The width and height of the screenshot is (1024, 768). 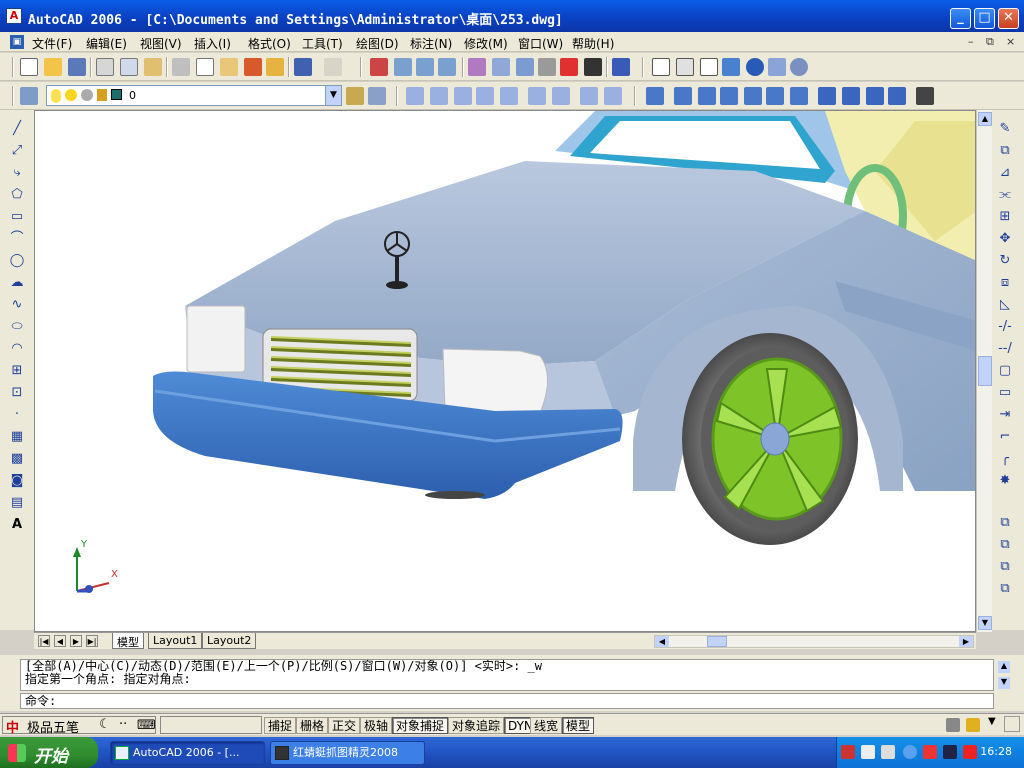 What do you see at coordinates (17, 217) in the screenshot?
I see `rectangle-icon: ▭` at bounding box center [17, 217].